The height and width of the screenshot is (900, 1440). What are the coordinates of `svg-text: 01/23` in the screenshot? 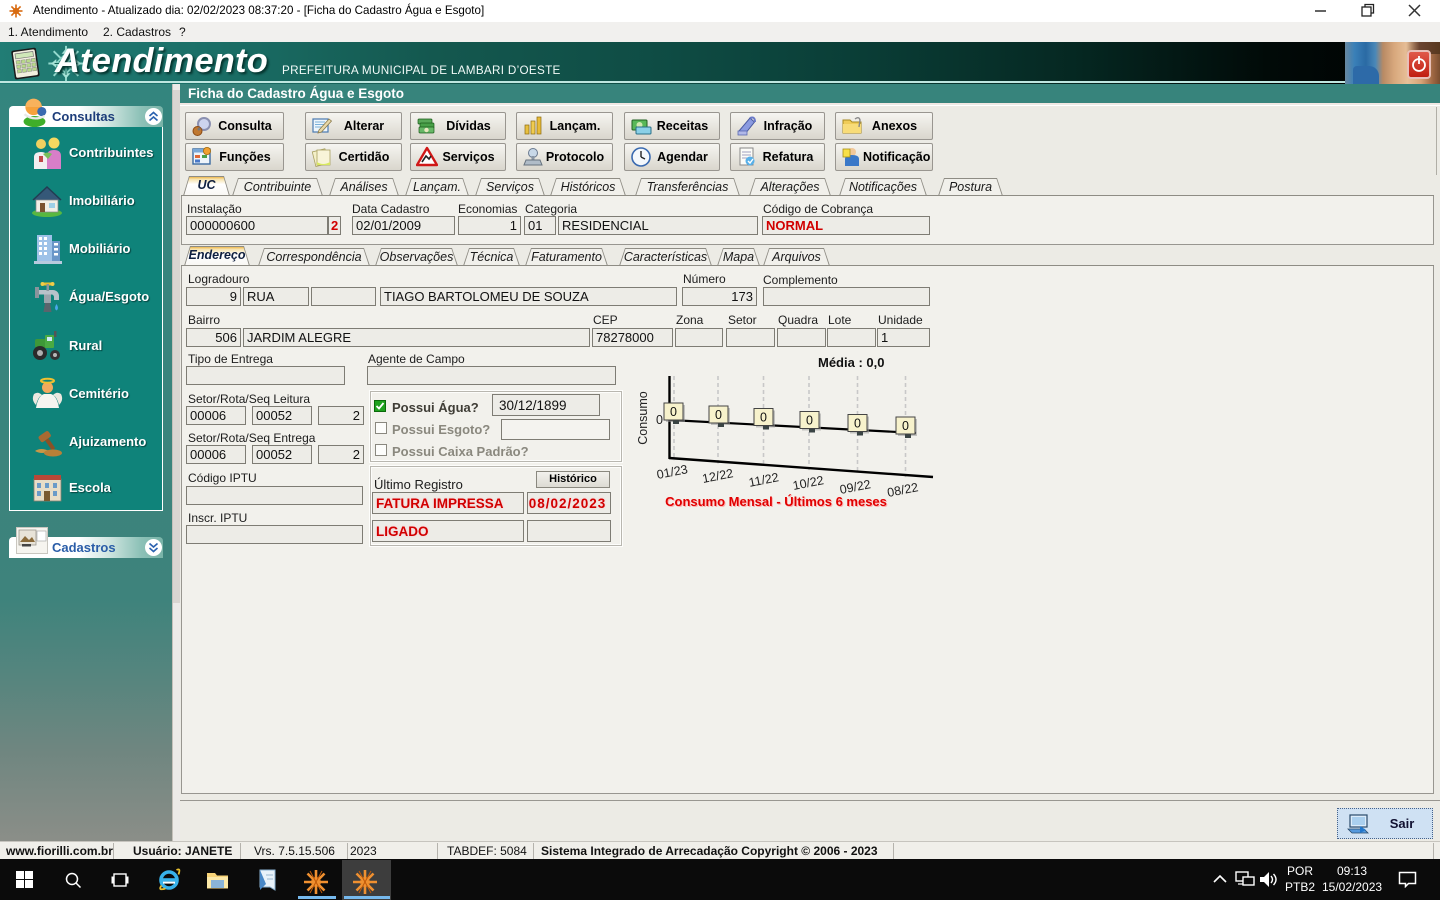 It's located at (672, 472).